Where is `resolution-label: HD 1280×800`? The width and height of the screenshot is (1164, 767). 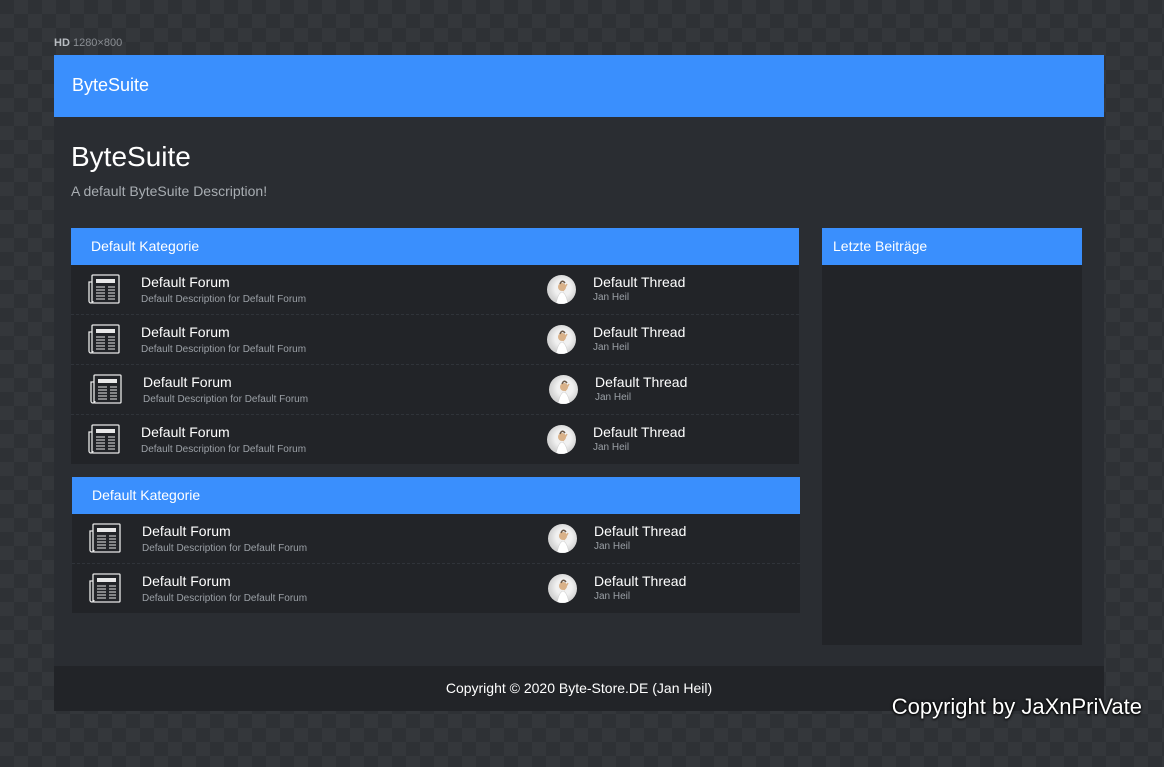 resolution-label: HD 1280×800 is located at coordinates (88, 43).